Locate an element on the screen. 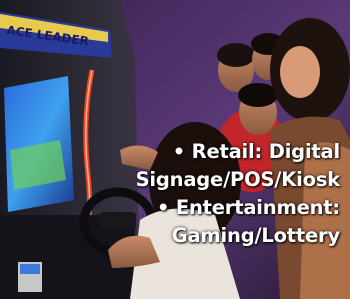  woman-face is located at coordinates (300, 72).